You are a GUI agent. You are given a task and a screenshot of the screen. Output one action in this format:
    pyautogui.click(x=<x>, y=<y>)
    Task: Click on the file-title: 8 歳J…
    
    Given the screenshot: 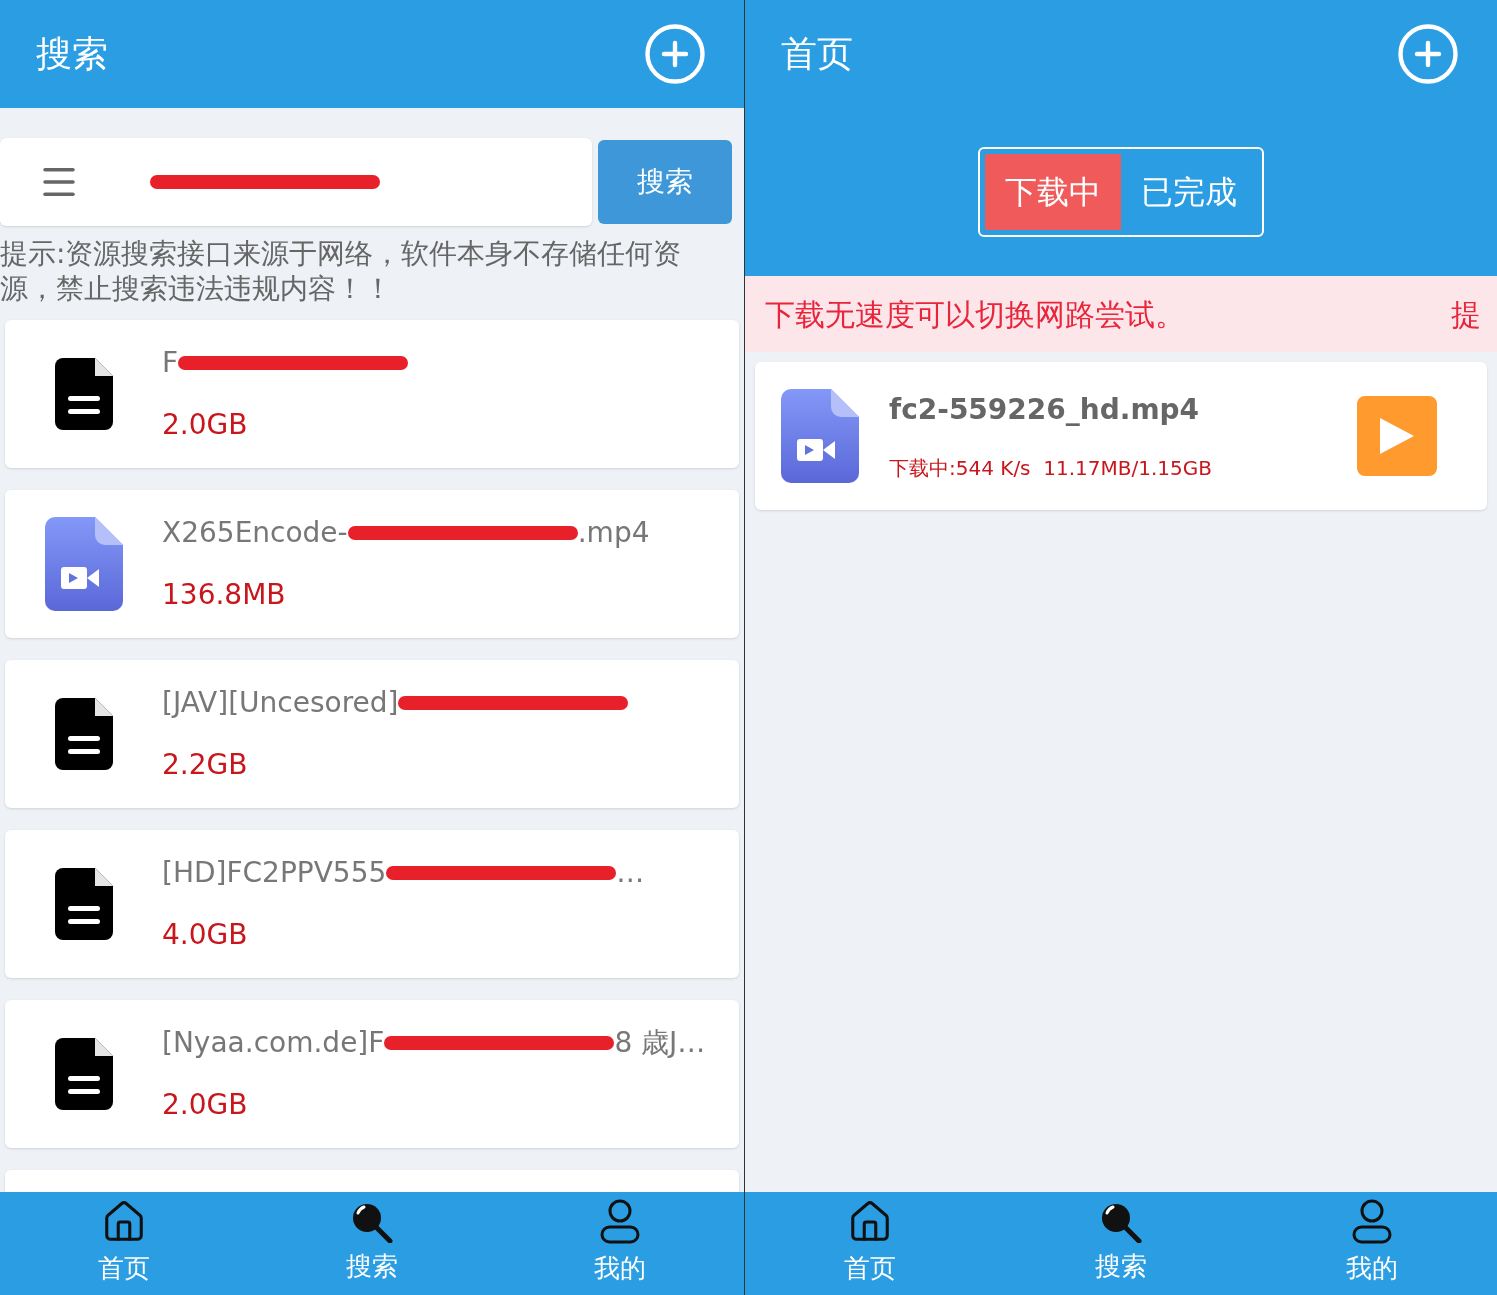 What is the action you would take?
    pyautogui.click(x=660, y=1043)
    